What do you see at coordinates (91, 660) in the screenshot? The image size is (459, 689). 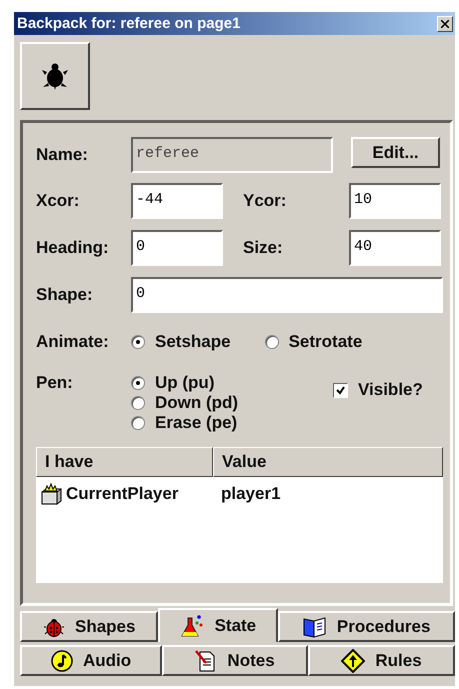 I see `tab: Audio` at bounding box center [91, 660].